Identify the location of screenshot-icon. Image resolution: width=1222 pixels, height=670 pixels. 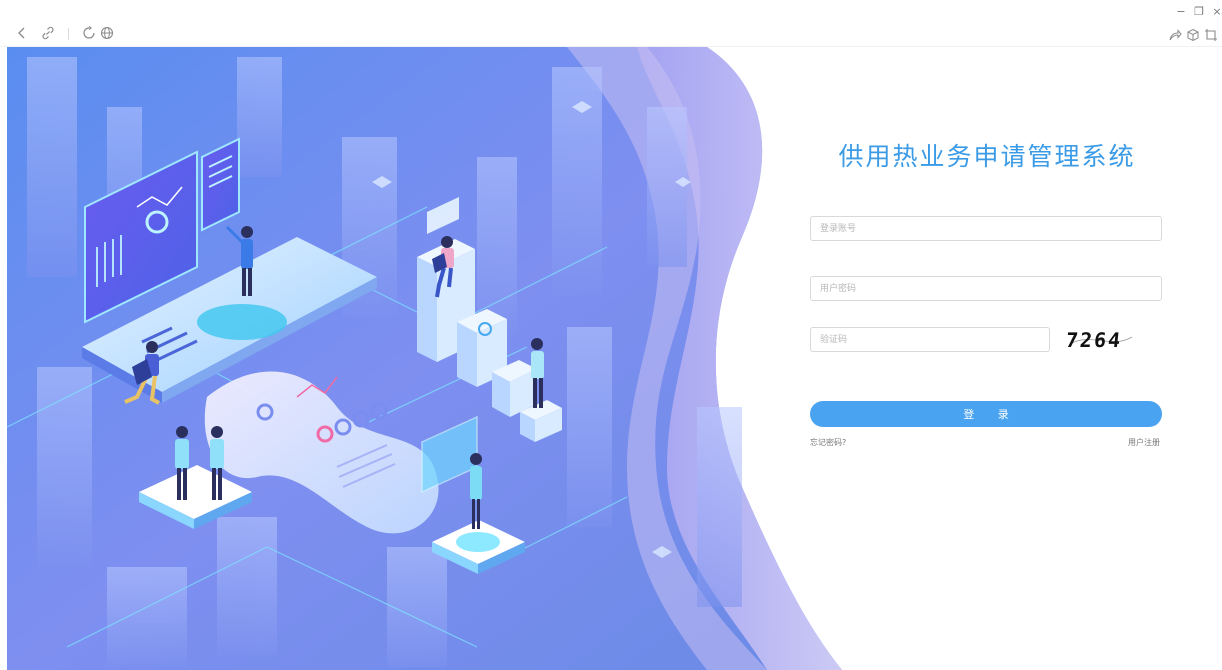
(1211, 35).